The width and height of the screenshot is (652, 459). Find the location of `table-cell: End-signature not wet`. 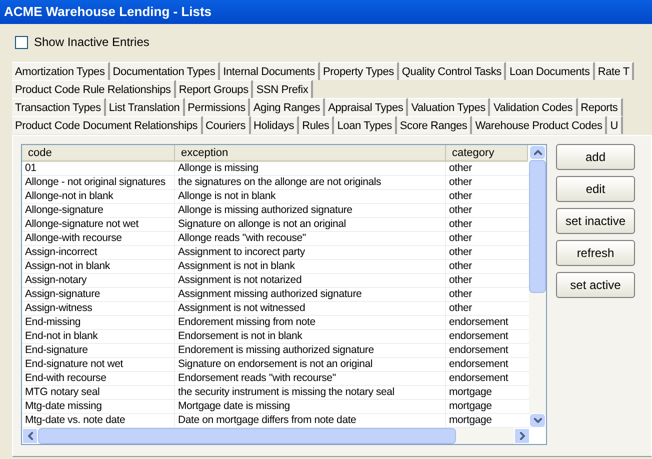

table-cell: End-signature not wet is located at coordinates (98, 364).